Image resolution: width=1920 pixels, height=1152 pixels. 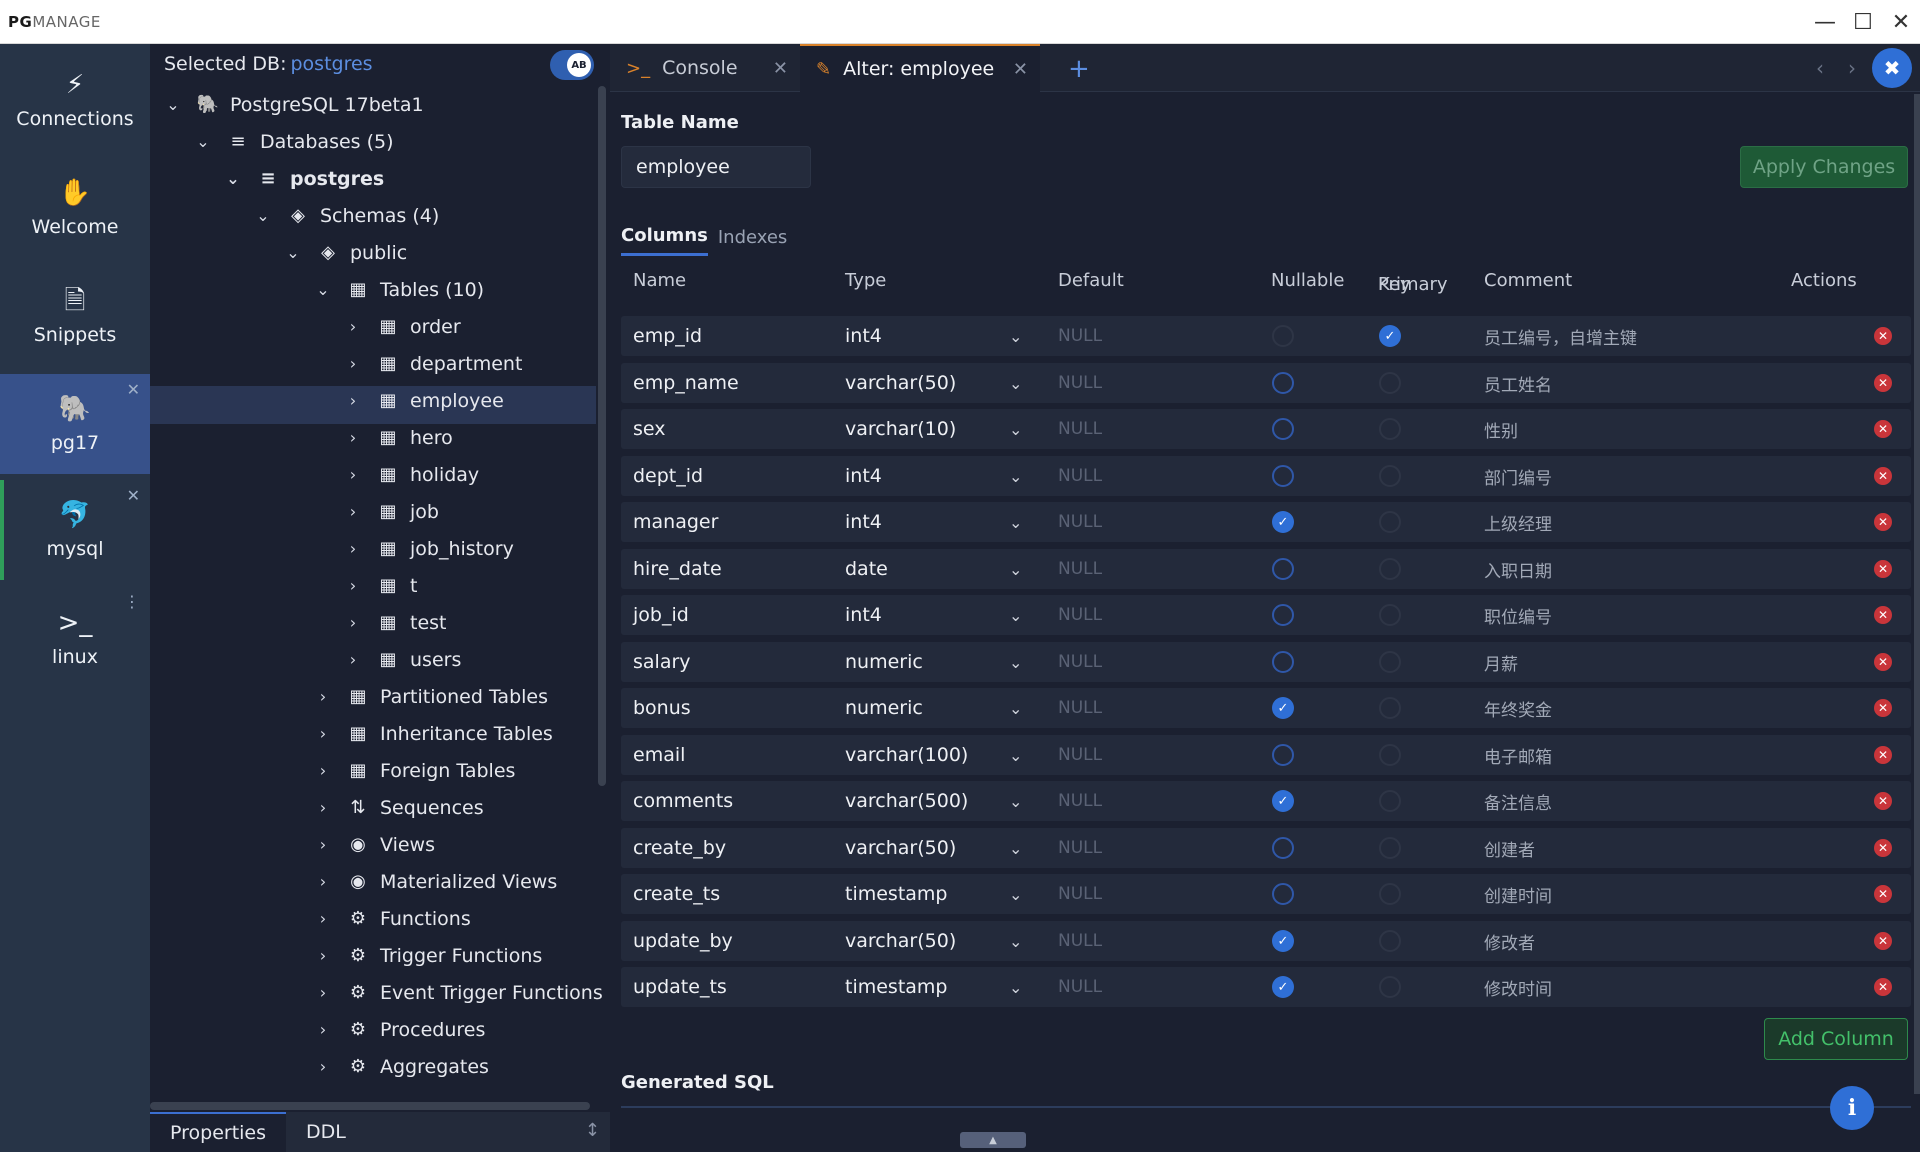 What do you see at coordinates (1518, 755) in the screenshot?
I see `column-comment-input: 电子邮箱` at bounding box center [1518, 755].